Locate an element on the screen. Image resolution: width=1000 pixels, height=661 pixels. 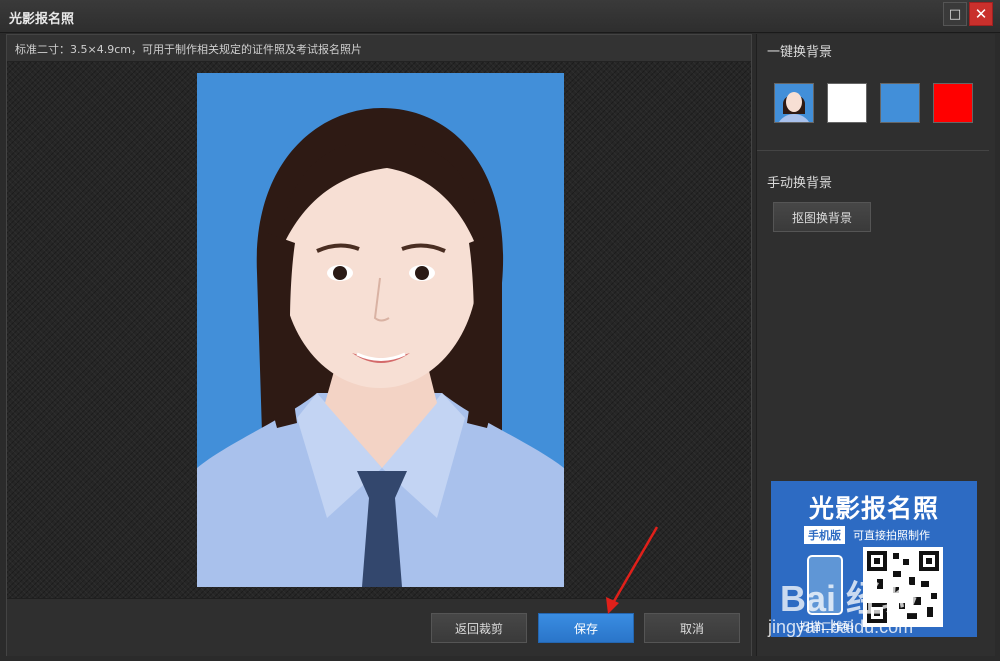
swatch-original-photo is located at coordinates (794, 103).